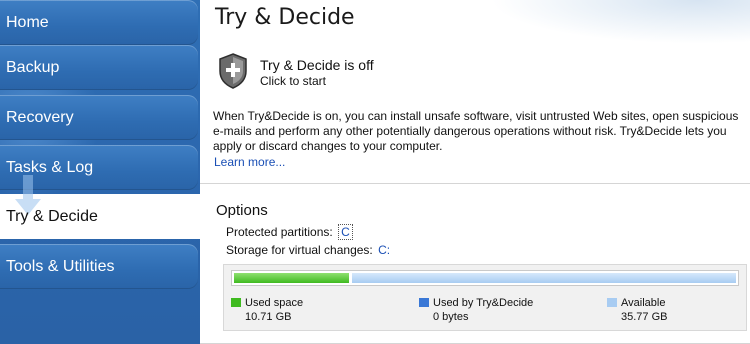  Describe the element at coordinates (99, 67) in the screenshot. I see `sidebar-item-backup: Backup` at that location.